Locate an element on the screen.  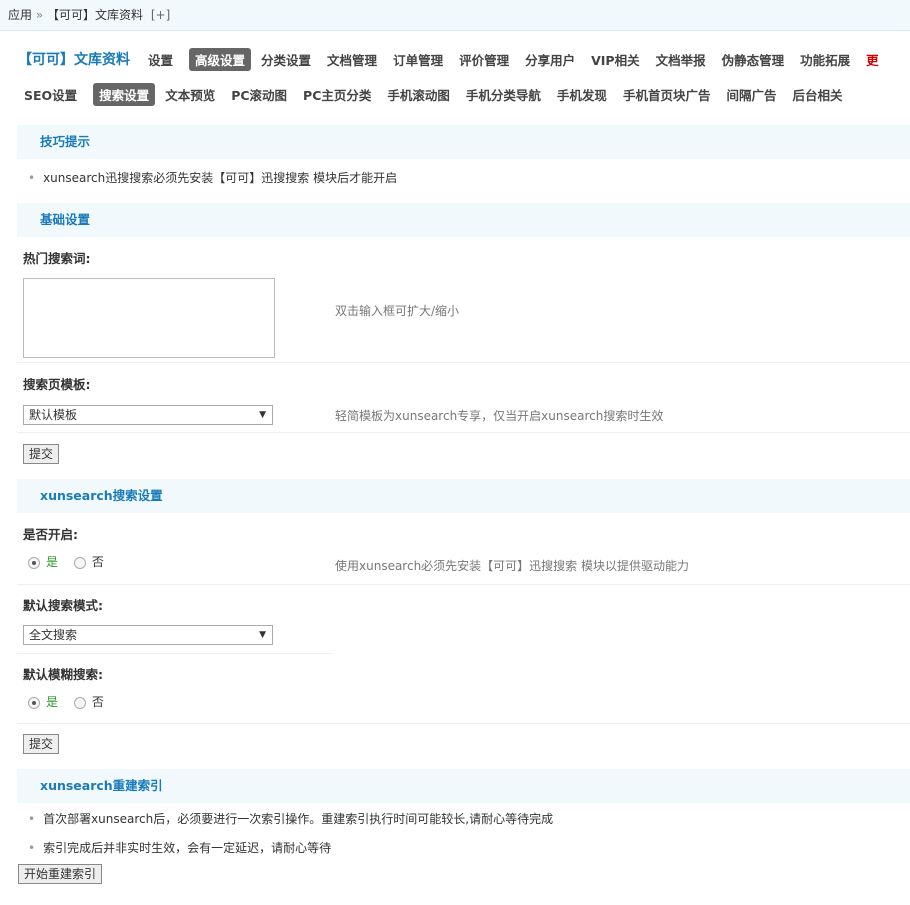
subtab-interval-ads: 间隔广告 is located at coordinates (751, 94).